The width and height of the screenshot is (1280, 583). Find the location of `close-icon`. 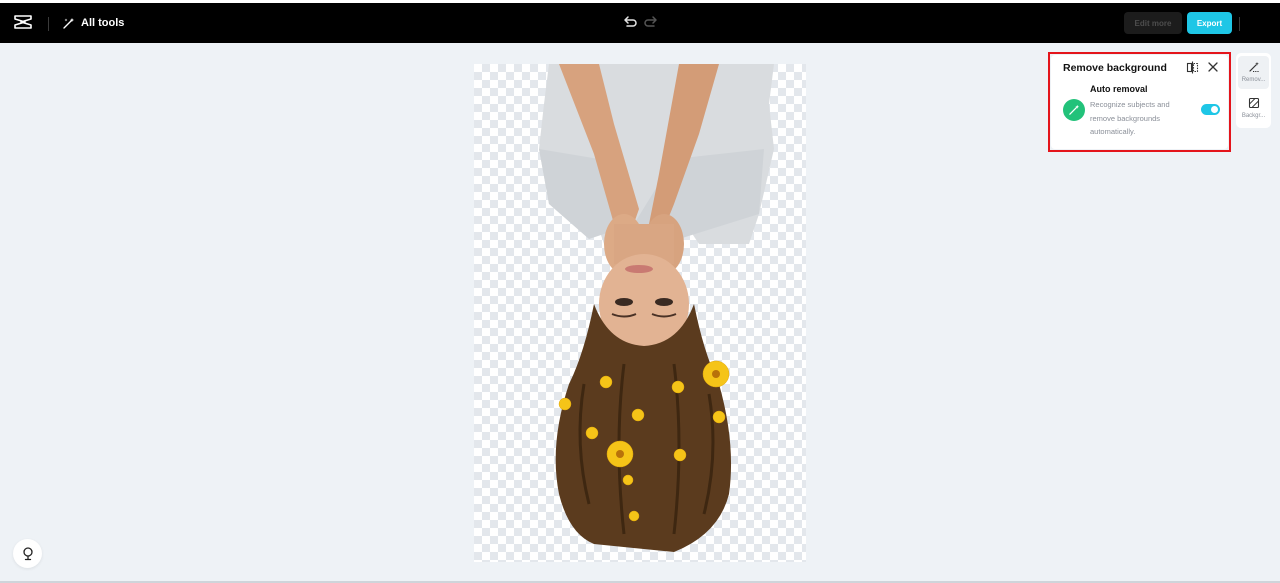

close-icon is located at coordinates (1213, 67).